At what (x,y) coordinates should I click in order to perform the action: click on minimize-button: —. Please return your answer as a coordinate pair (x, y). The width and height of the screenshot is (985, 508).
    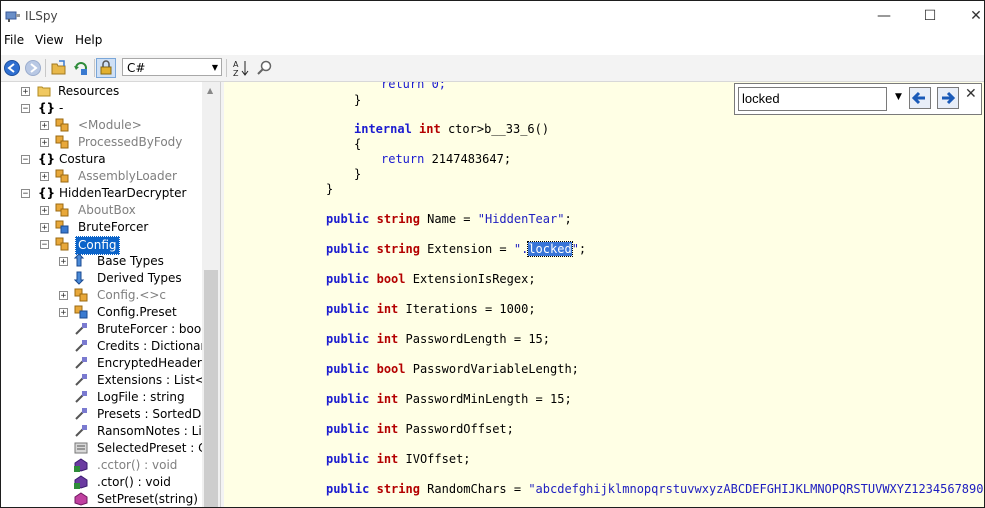
    Looking at the image, I should click on (884, 16).